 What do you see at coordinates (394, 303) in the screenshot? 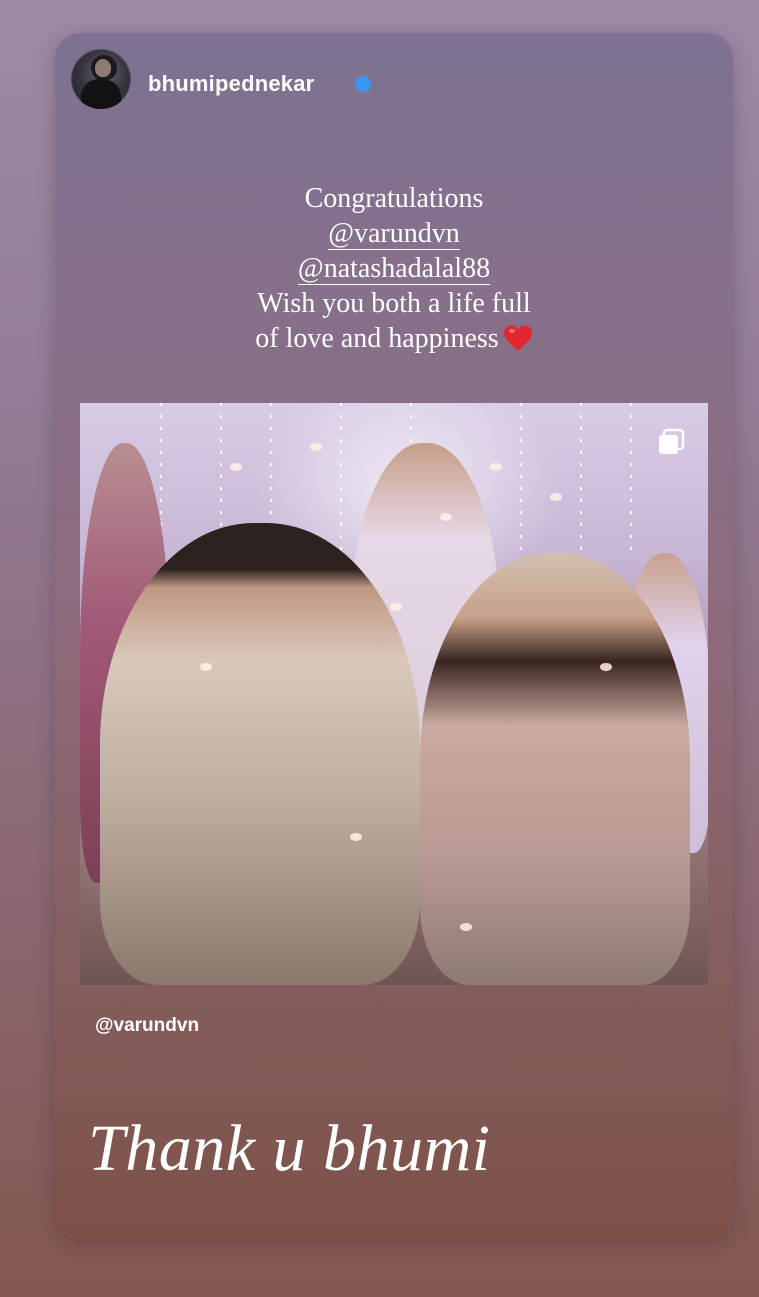
I see `caption-line: Wish you both a life full` at bounding box center [394, 303].